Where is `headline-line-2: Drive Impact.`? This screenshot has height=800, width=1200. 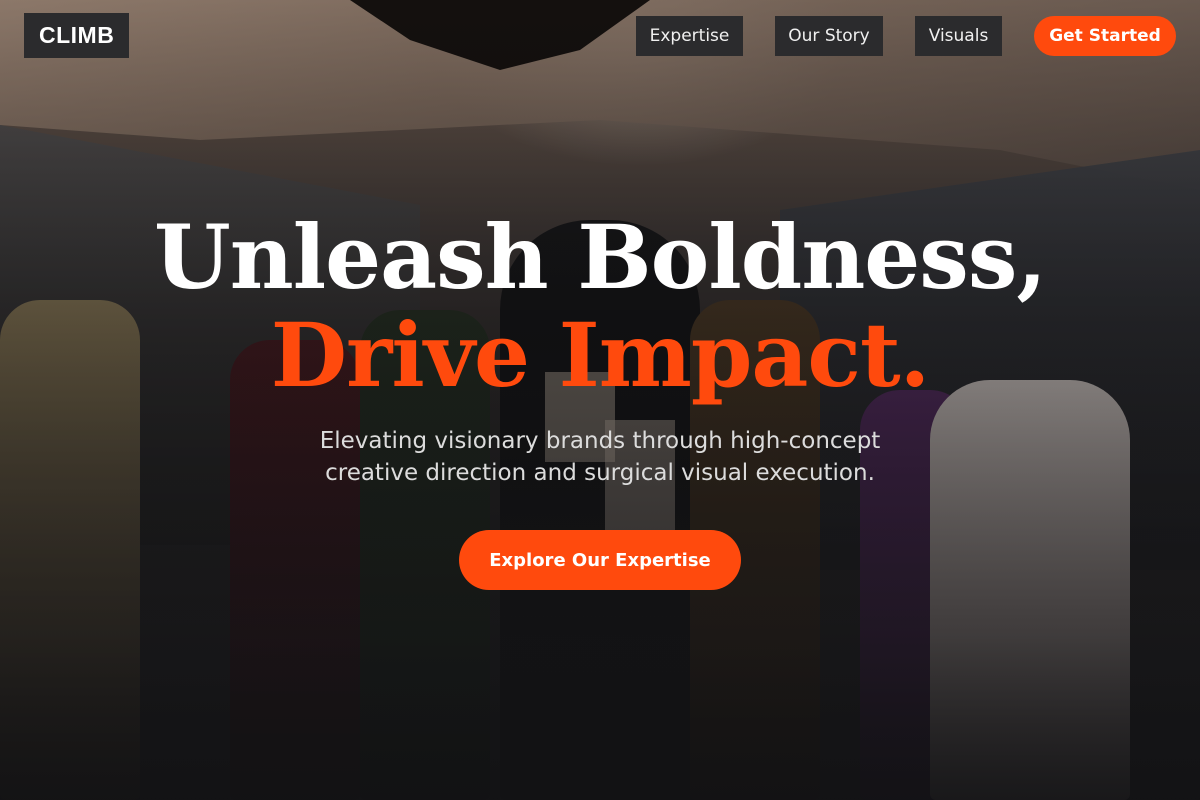
headline-line-2: Drive Impact. is located at coordinates (600, 355).